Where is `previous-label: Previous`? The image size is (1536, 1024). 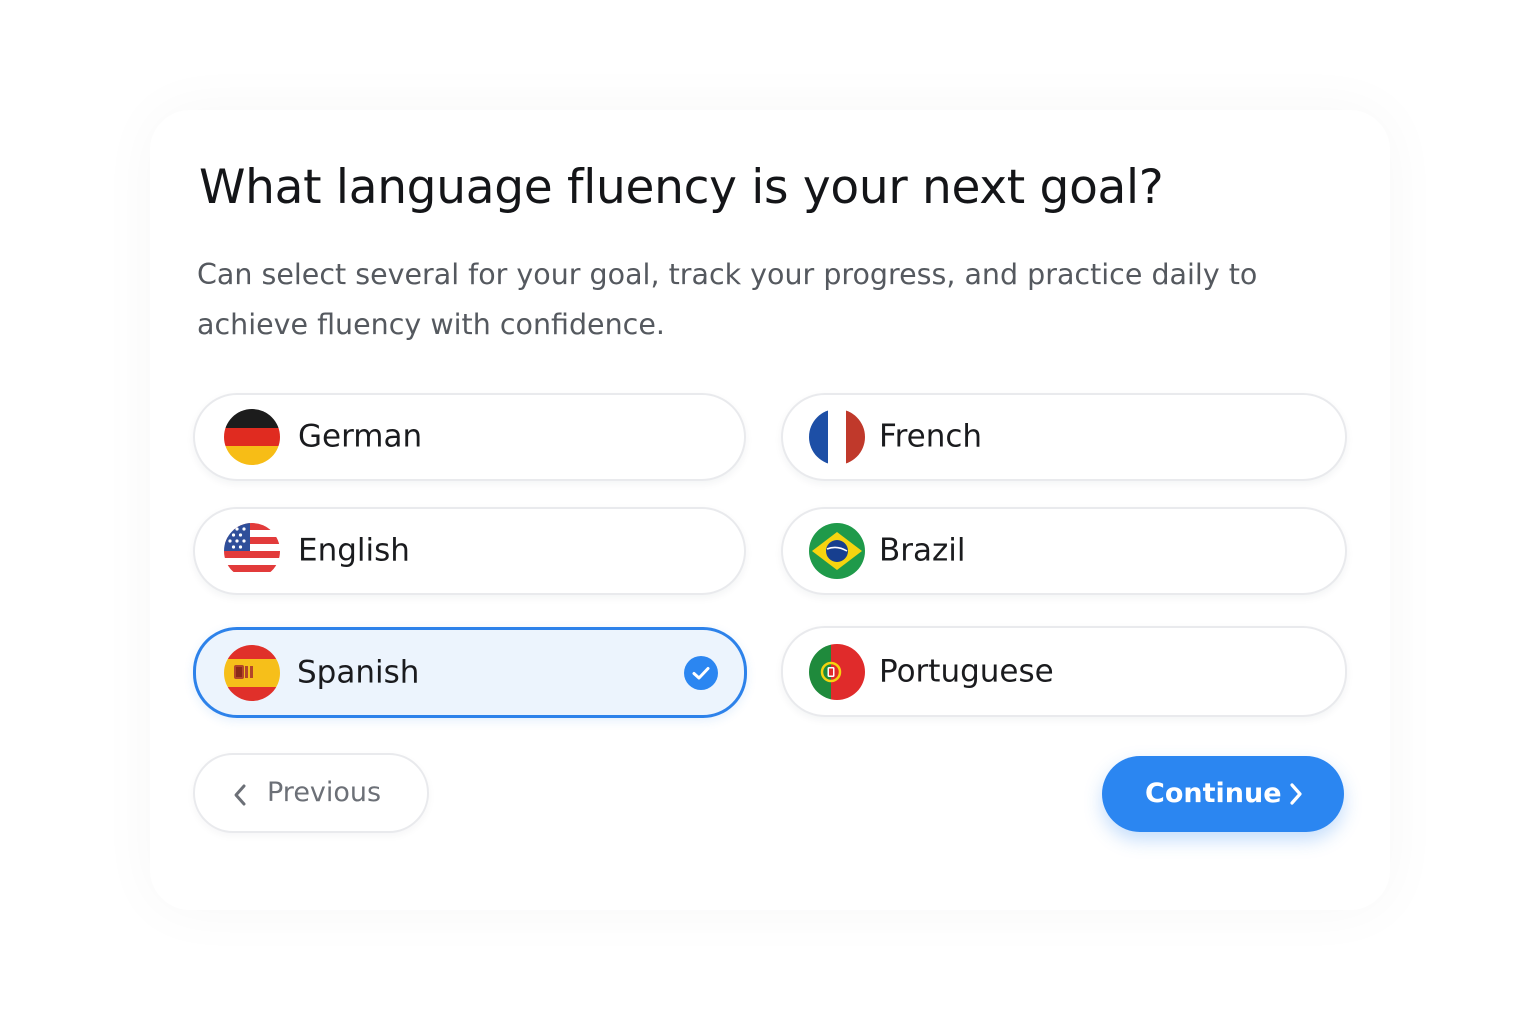
previous-label: Previous is located at coordinates (324, 792).